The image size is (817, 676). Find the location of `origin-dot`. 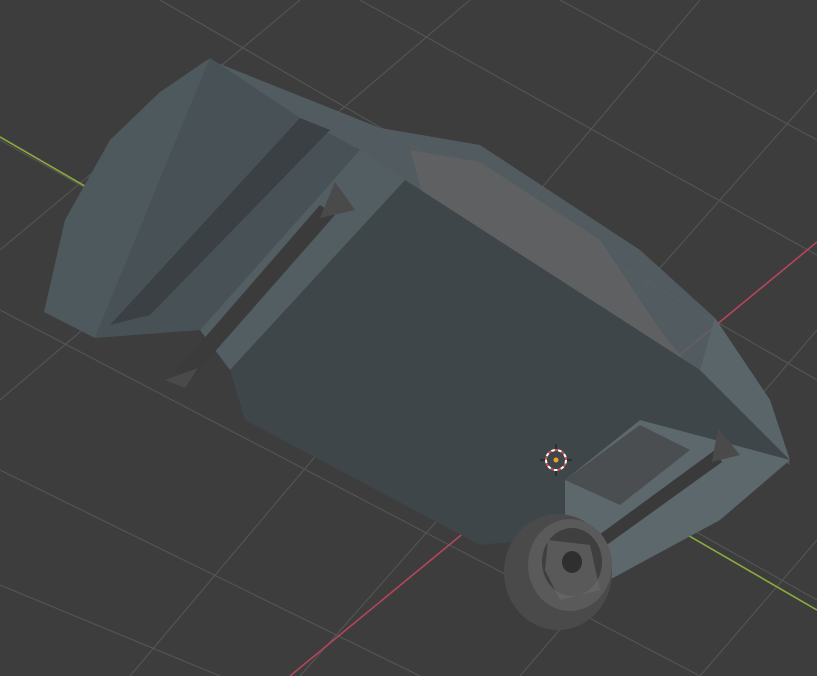

origin-dot is located at coordinates (556, 460).